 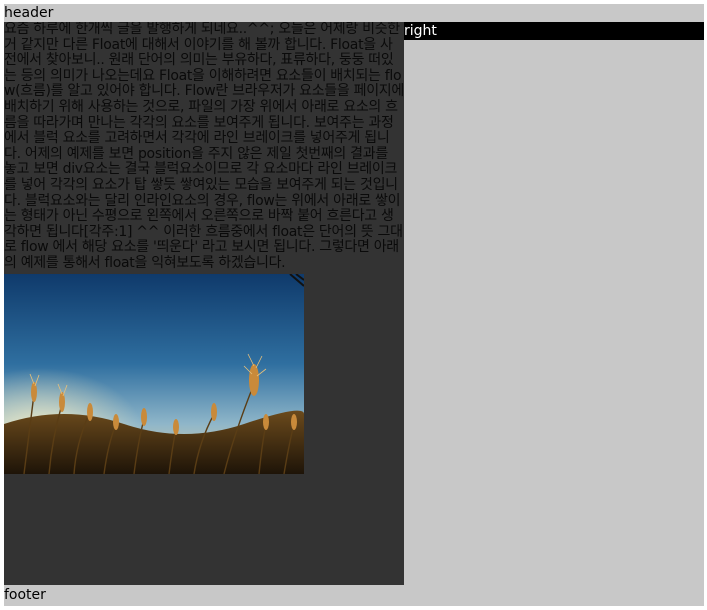 What do you see at coordinates (25, 595) in the screenshot?
I see `footer: footer` at bounding box center [25, 595].